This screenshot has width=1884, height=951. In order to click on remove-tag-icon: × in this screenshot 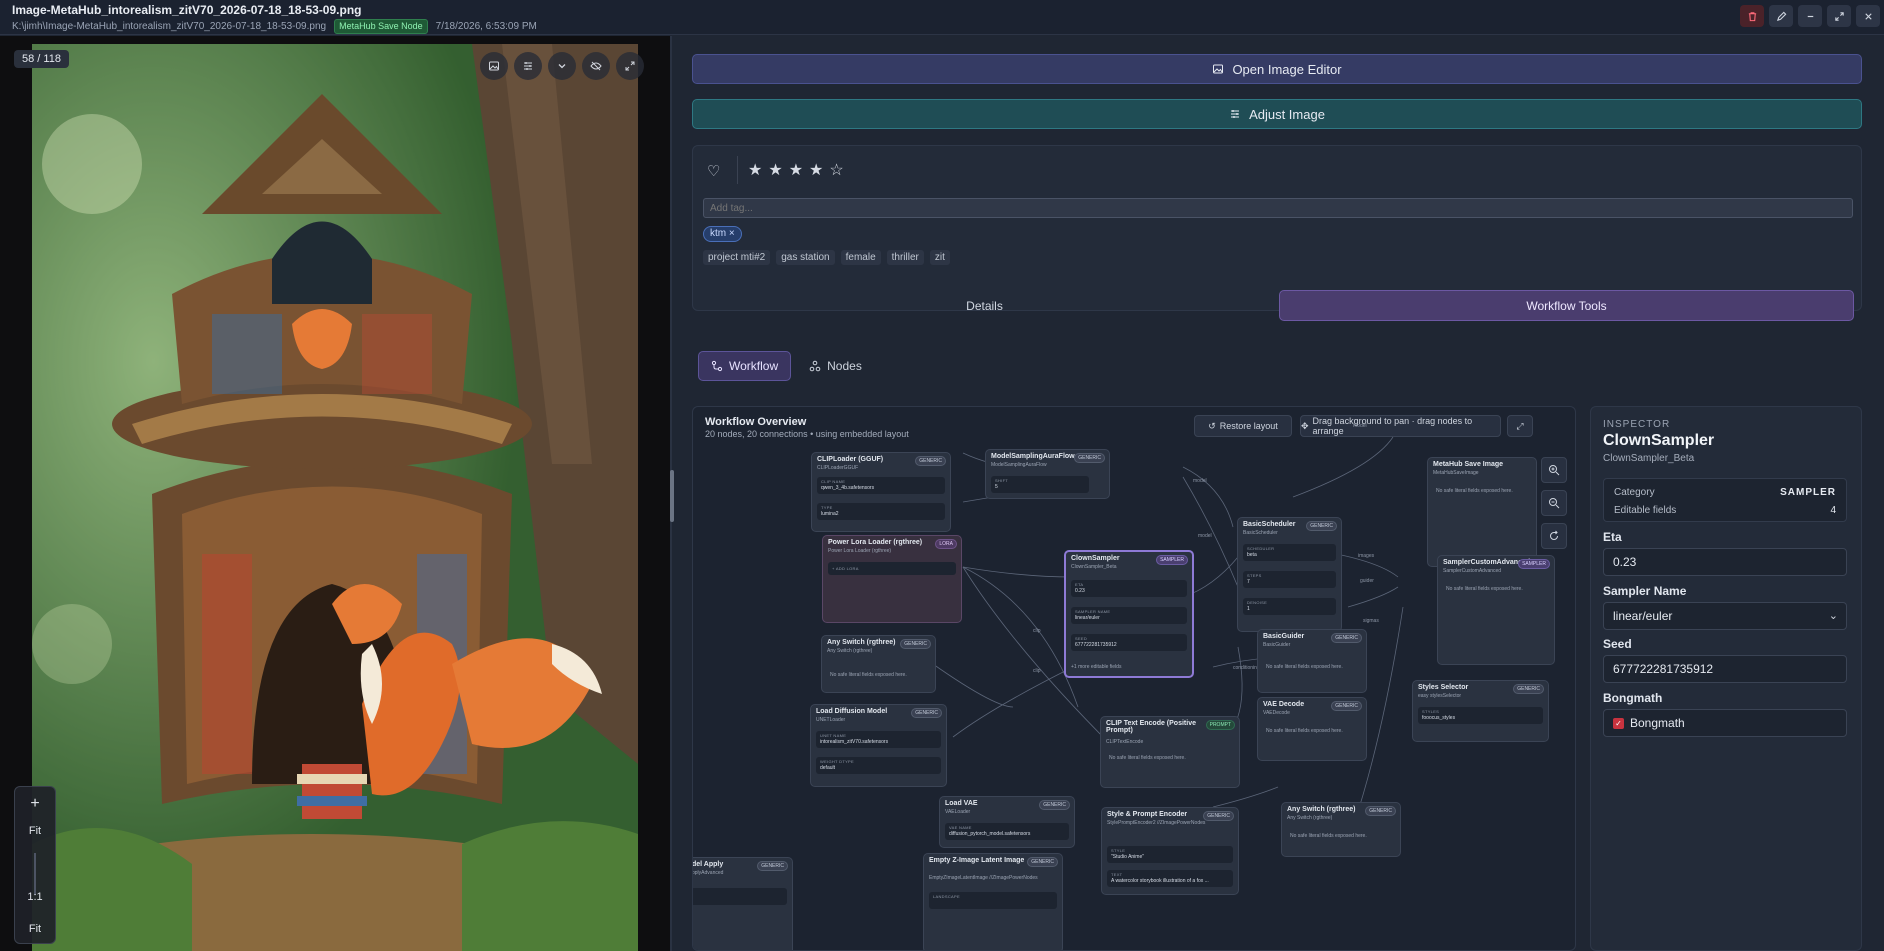, I will do `click(732, 233)`.